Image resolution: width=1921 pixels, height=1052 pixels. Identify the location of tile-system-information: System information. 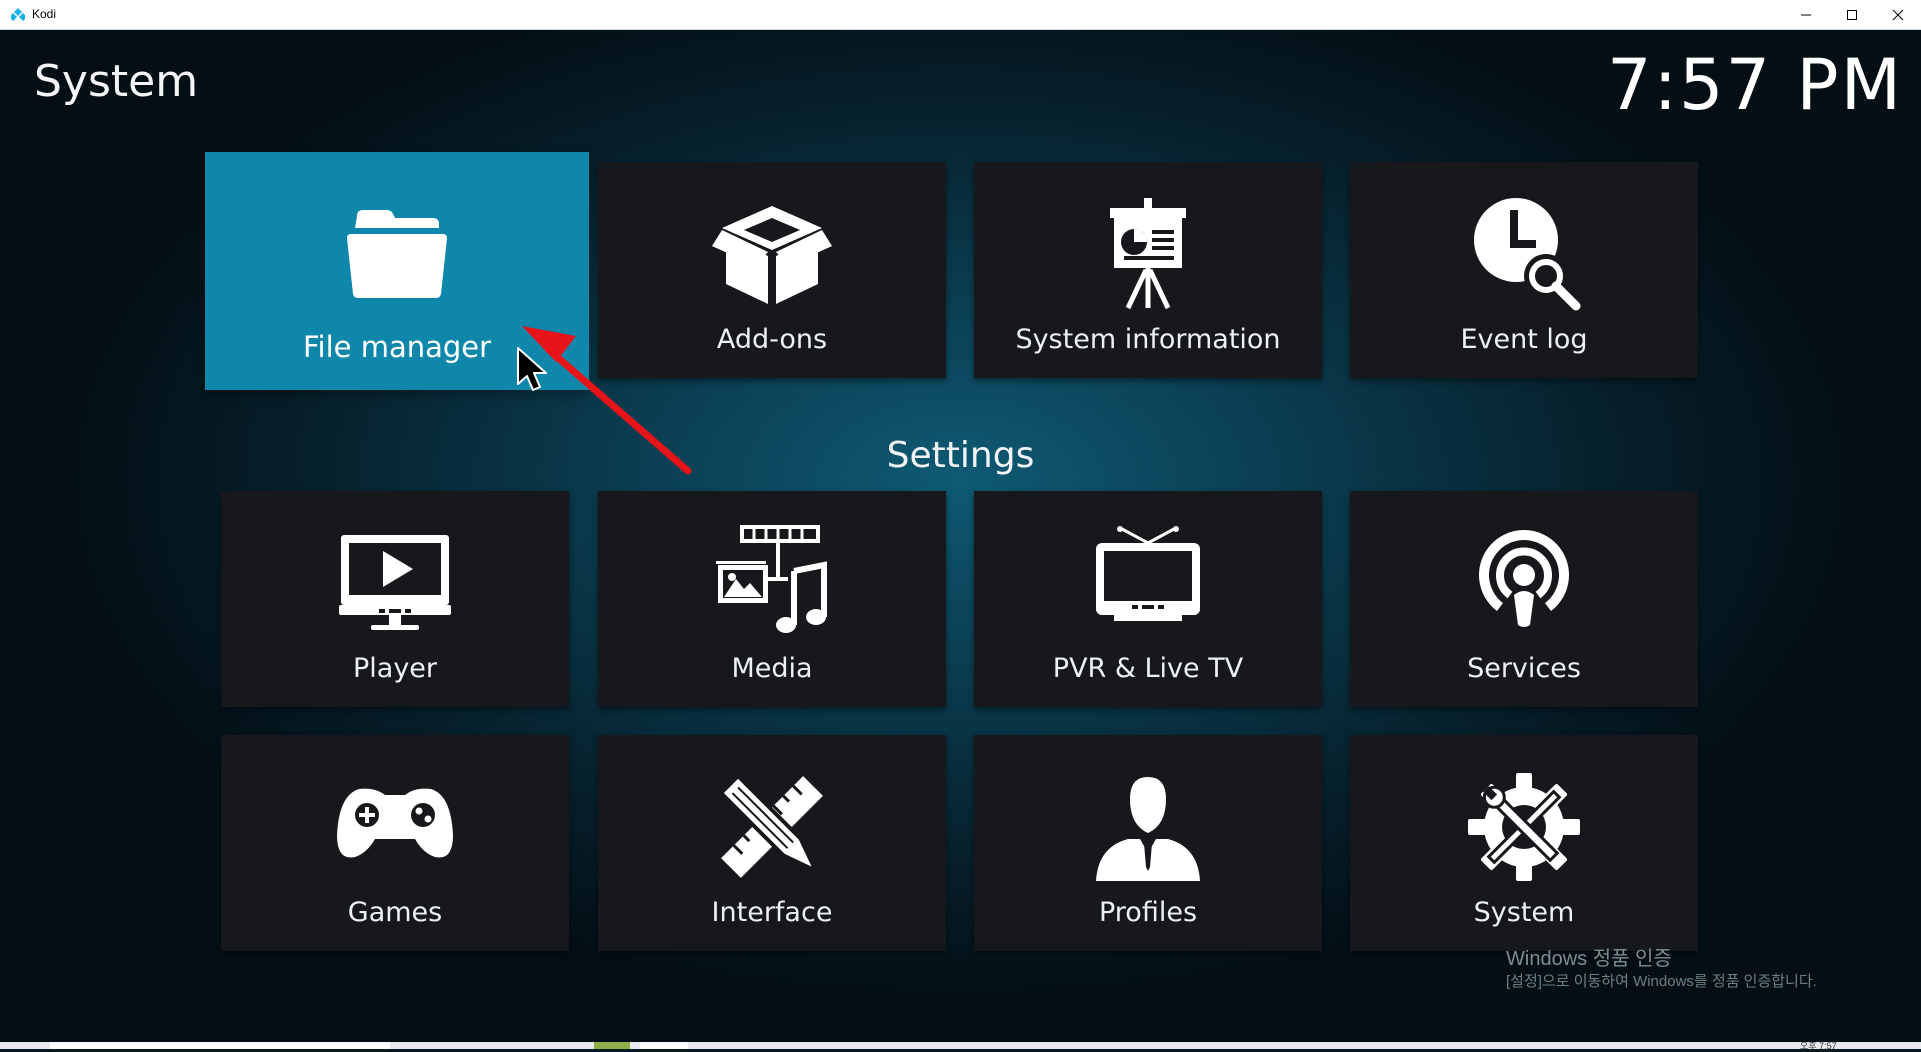
(1148, 270).